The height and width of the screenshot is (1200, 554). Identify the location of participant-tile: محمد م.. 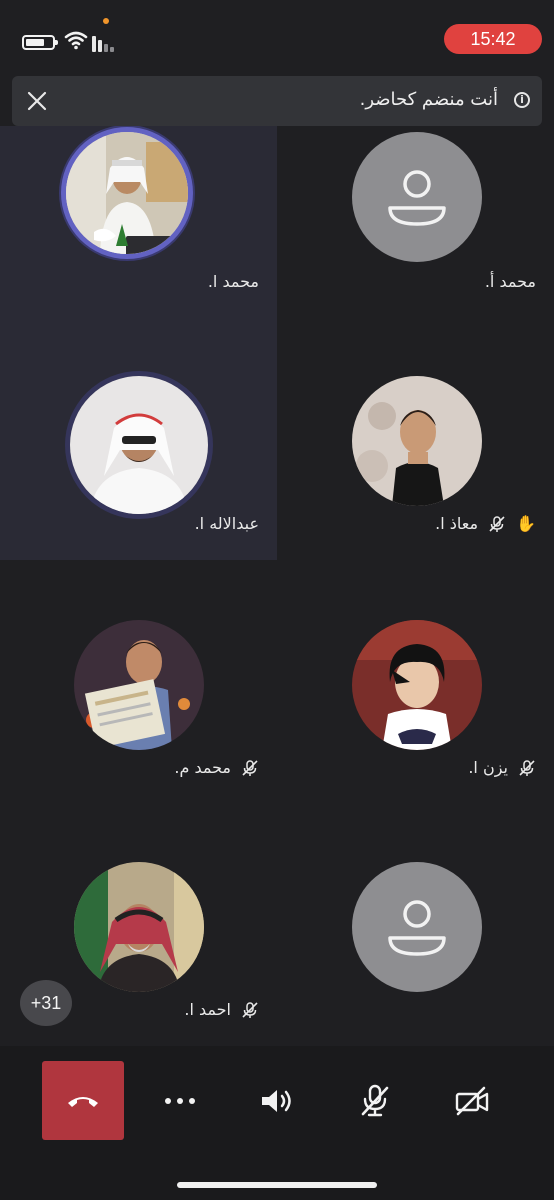
(138, 681).